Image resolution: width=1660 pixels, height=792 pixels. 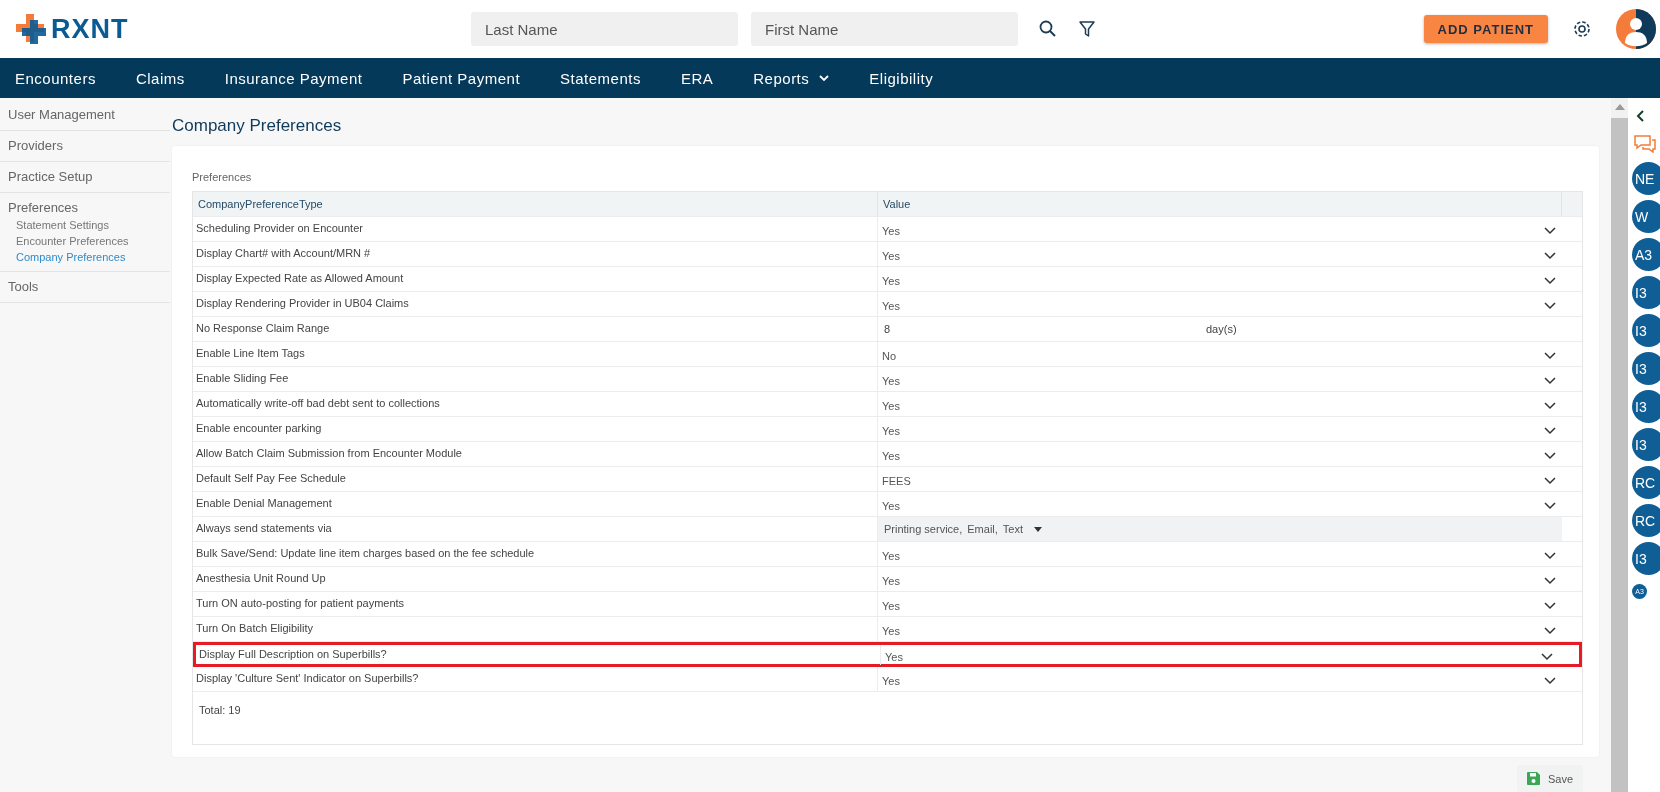 I want to click on table-cell: No Response Claim Range, so click(x=535, y=329).